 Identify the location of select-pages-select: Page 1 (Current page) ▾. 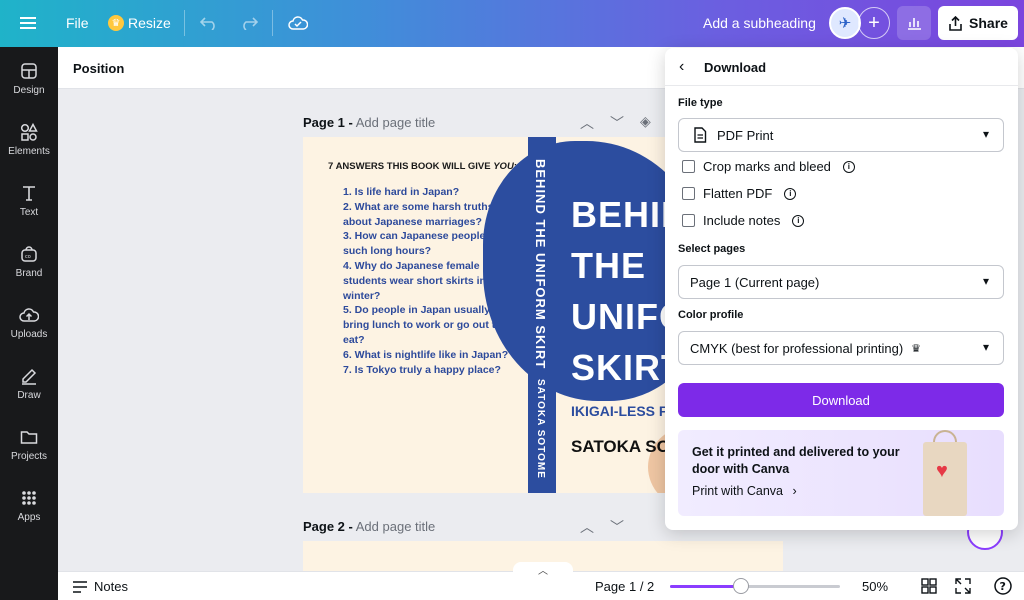
(841, 282).